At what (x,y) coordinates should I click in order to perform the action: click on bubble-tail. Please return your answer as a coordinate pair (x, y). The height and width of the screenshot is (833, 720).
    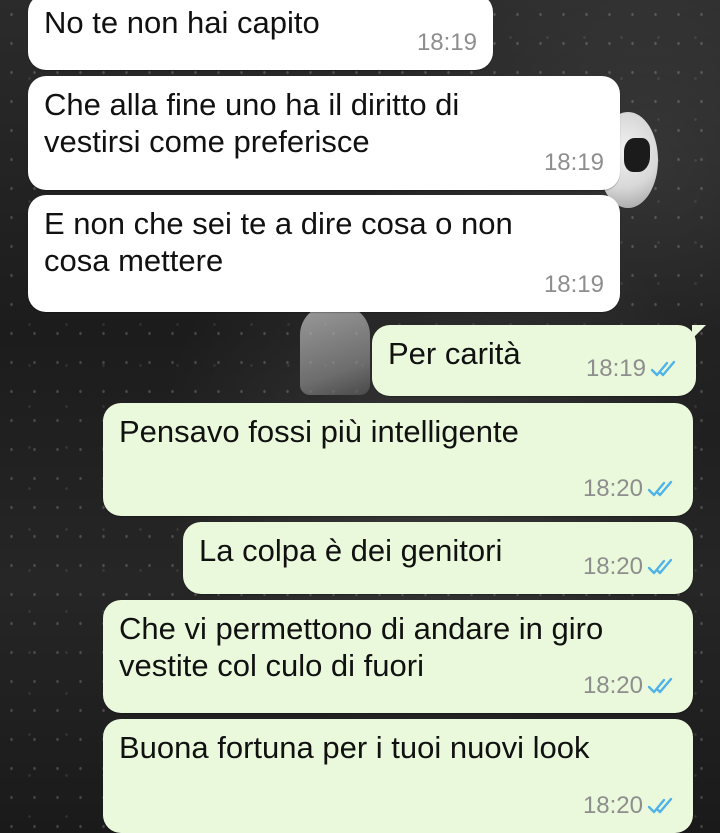
    Looking at the image, I should click on (699, 332).